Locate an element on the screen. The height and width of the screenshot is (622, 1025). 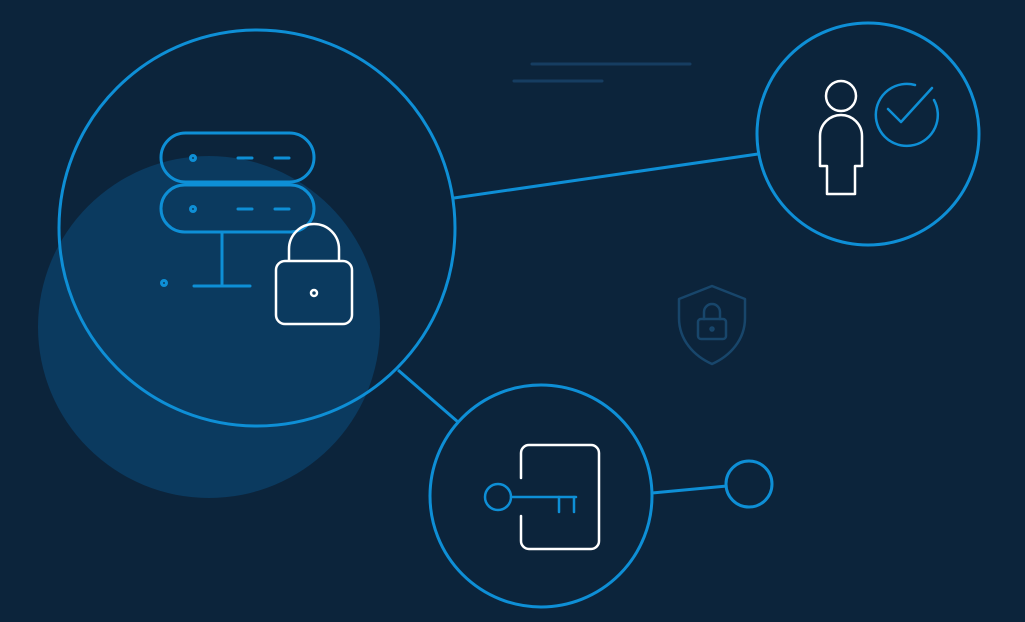
connector-server-to-user is located at coordinates (606, 176).